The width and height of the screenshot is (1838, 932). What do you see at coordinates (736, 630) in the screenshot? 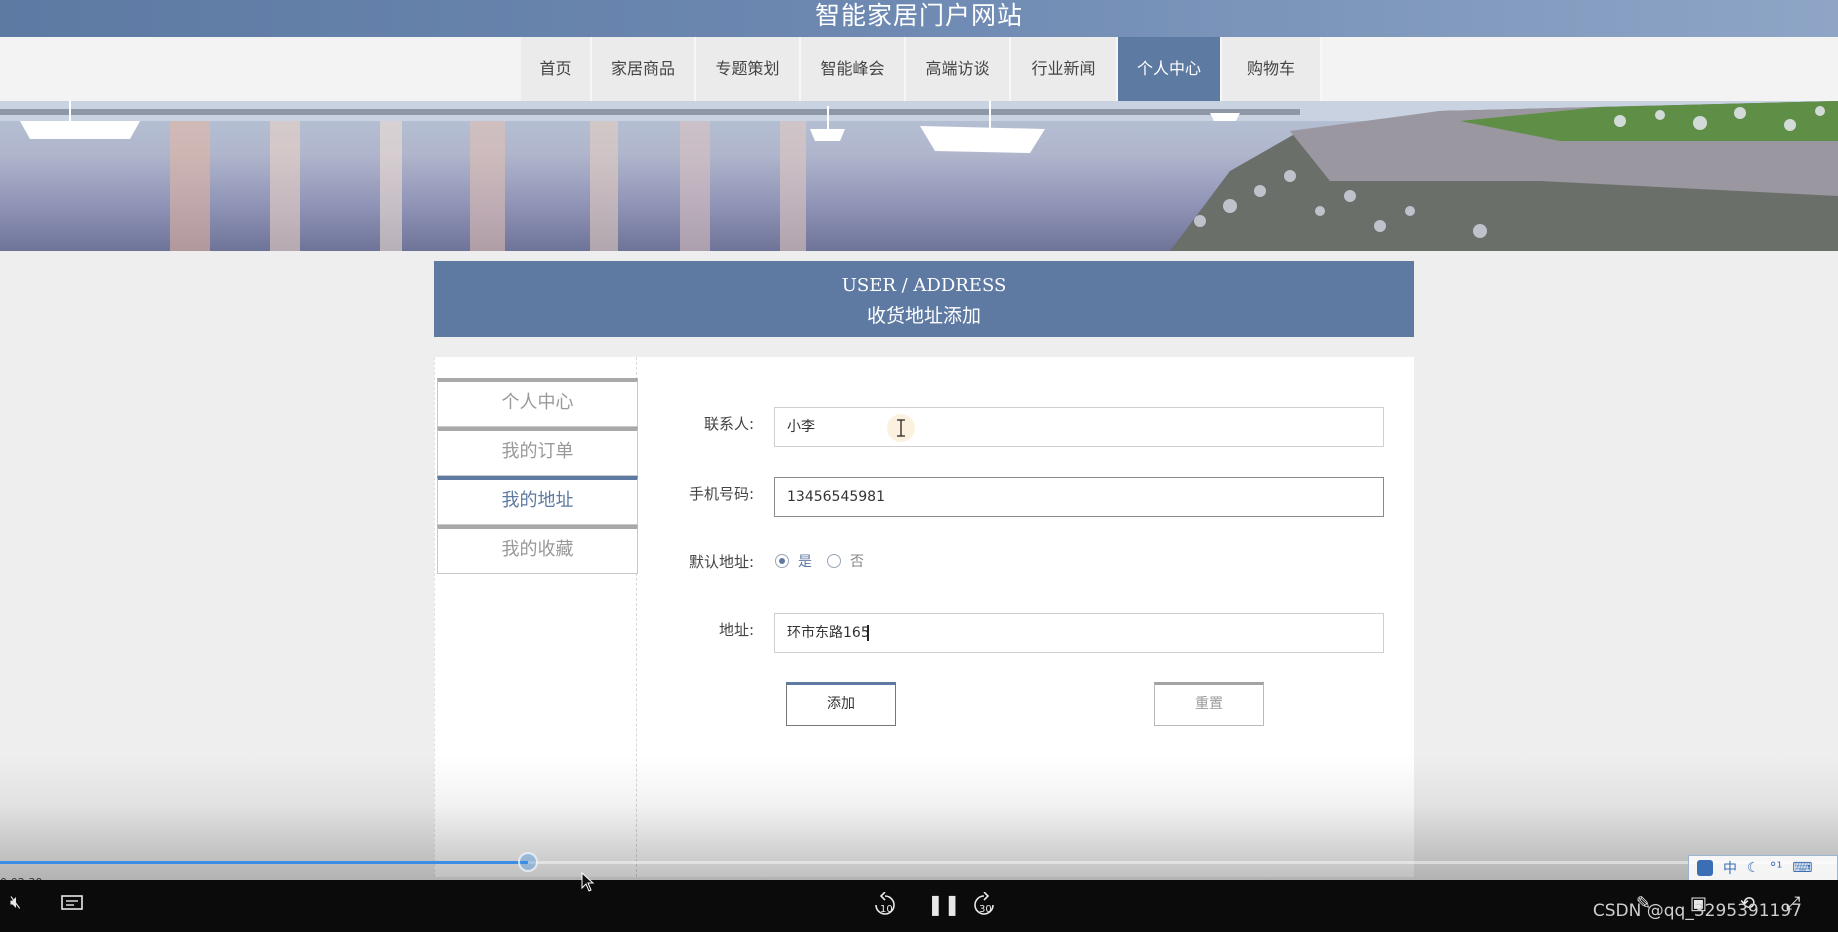
I see `address-label: 地址:` at bounding box center [736, 630].